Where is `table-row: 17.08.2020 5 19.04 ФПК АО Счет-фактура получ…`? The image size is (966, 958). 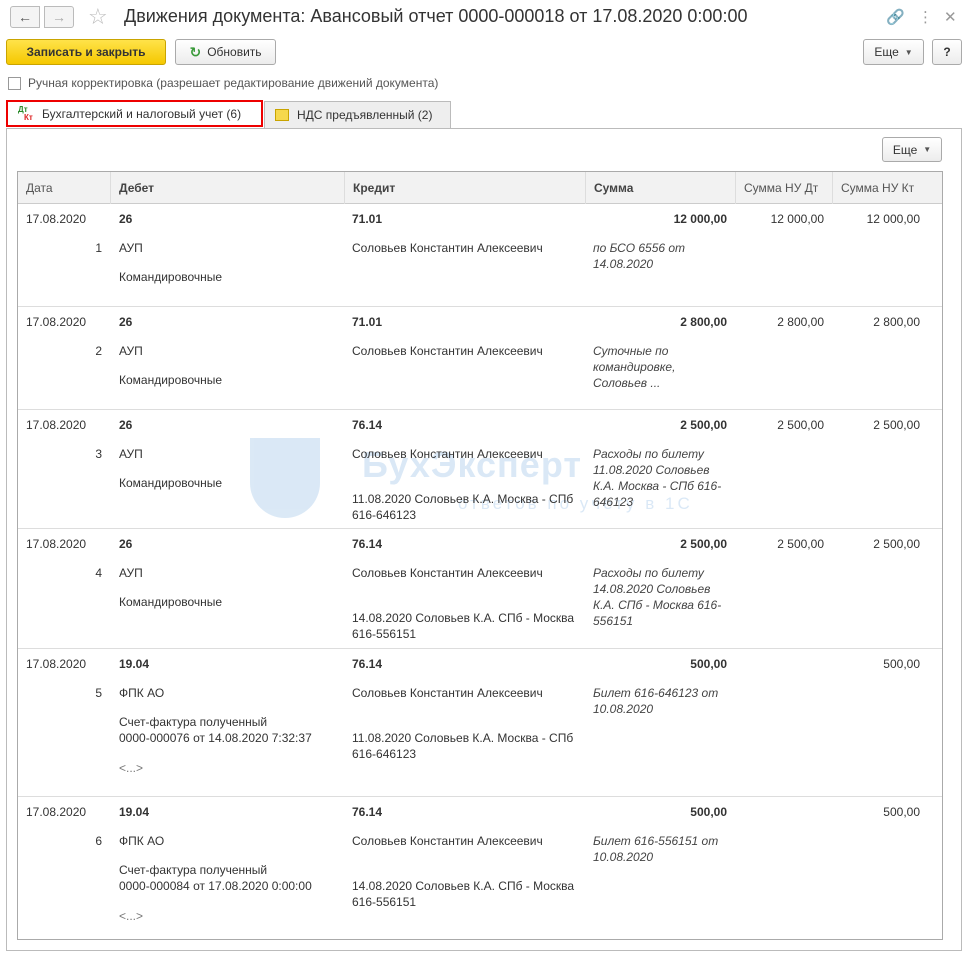 table-row: 17.08.2020 5 19.04 ФПК АО Счет-фактура получ… is located at coordinates (480, 723).